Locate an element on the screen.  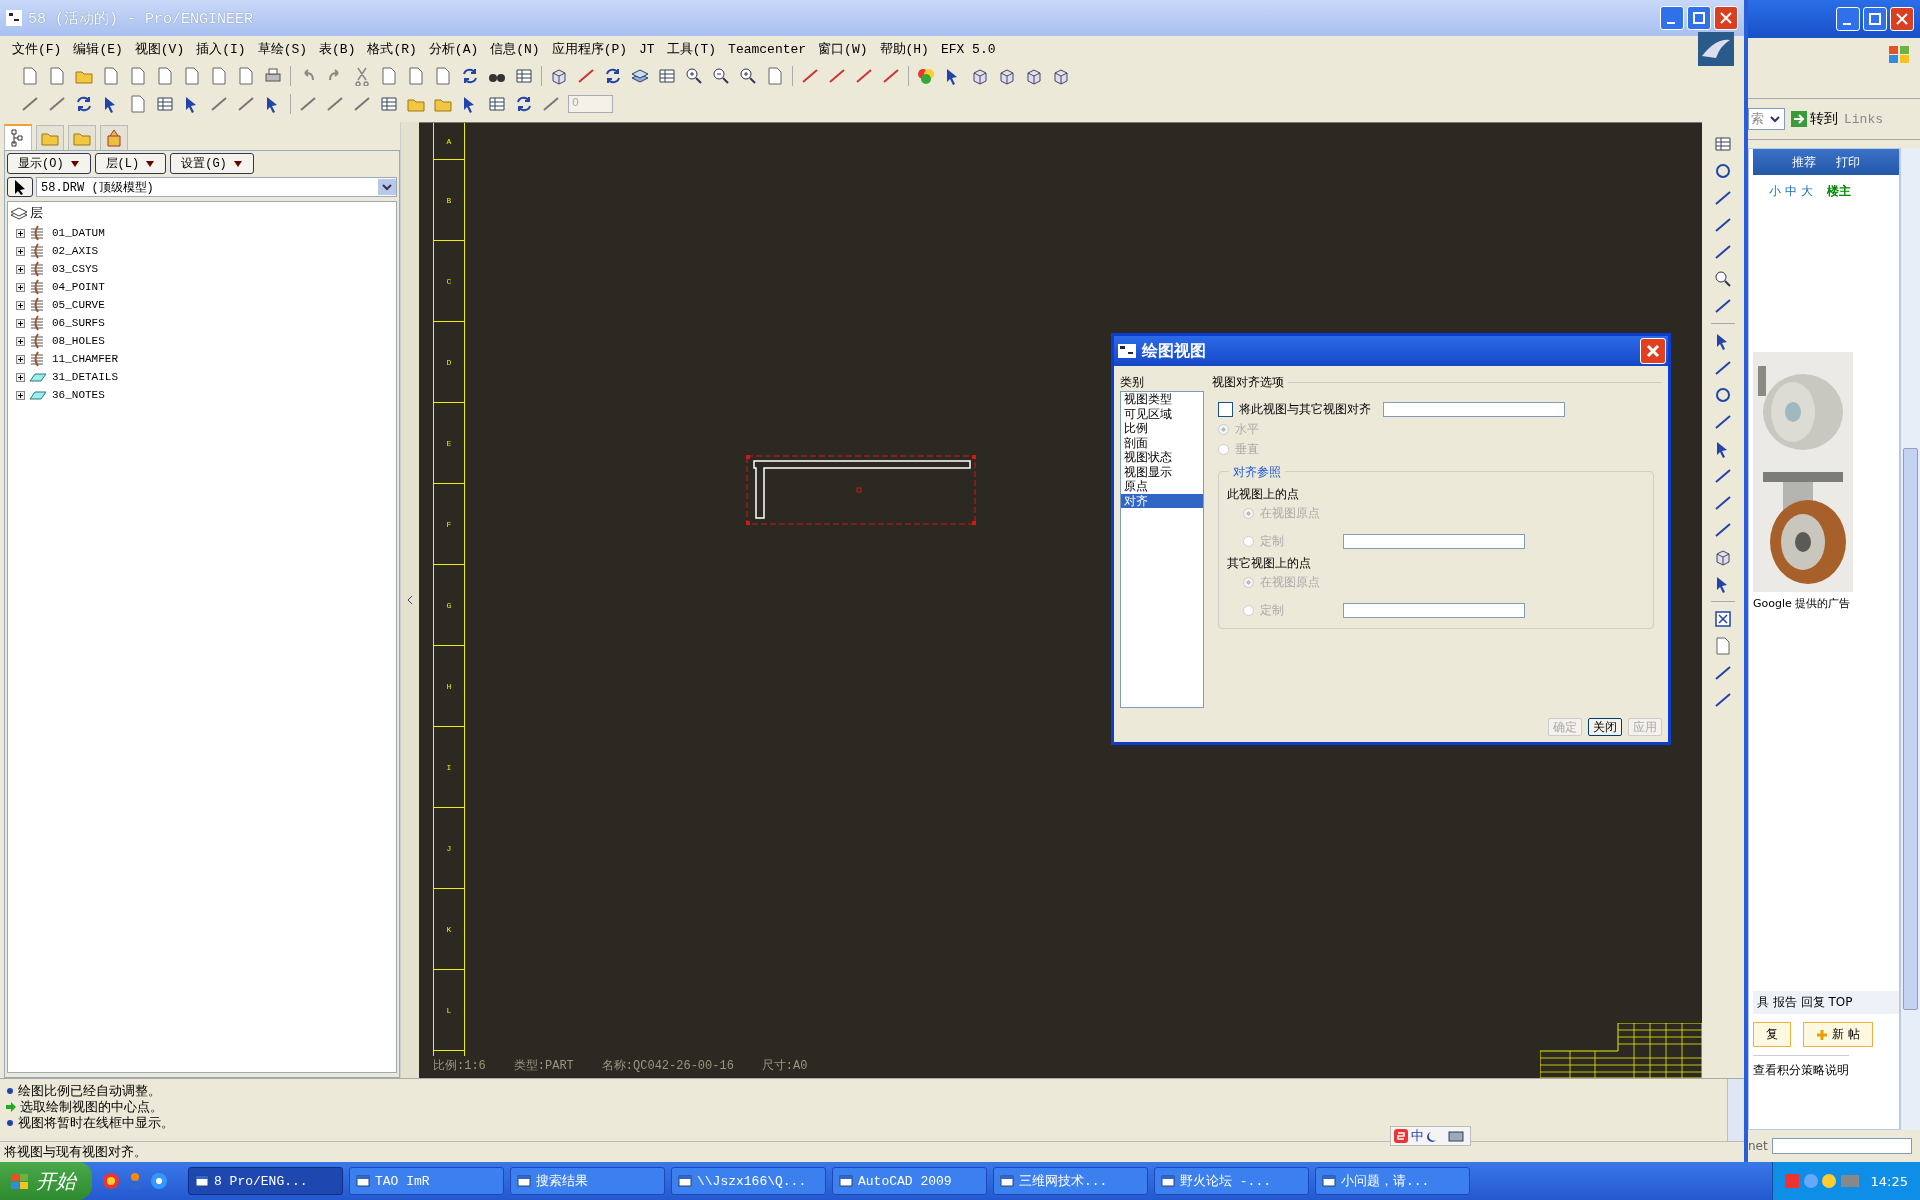
point-field is located at coordinates (1434, 541).